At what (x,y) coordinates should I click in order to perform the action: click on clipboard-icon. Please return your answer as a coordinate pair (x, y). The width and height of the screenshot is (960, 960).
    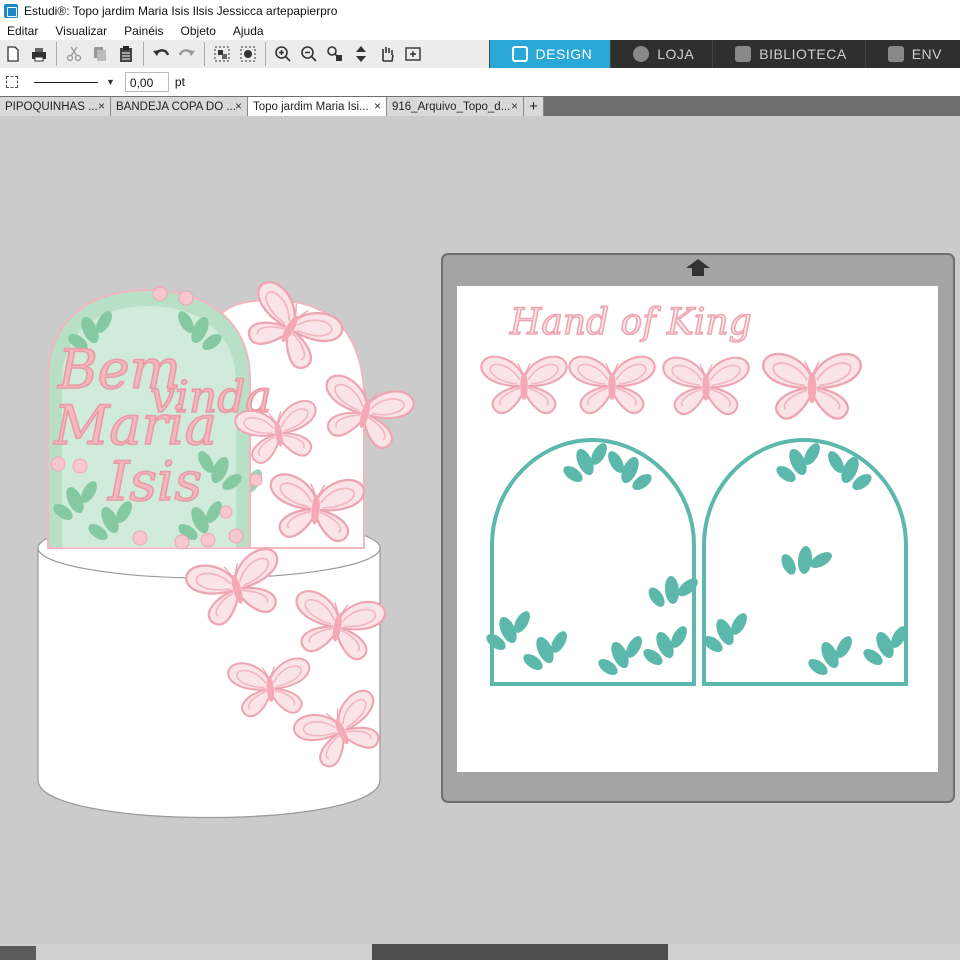
    Looking at the image, I should click on (126, 54).